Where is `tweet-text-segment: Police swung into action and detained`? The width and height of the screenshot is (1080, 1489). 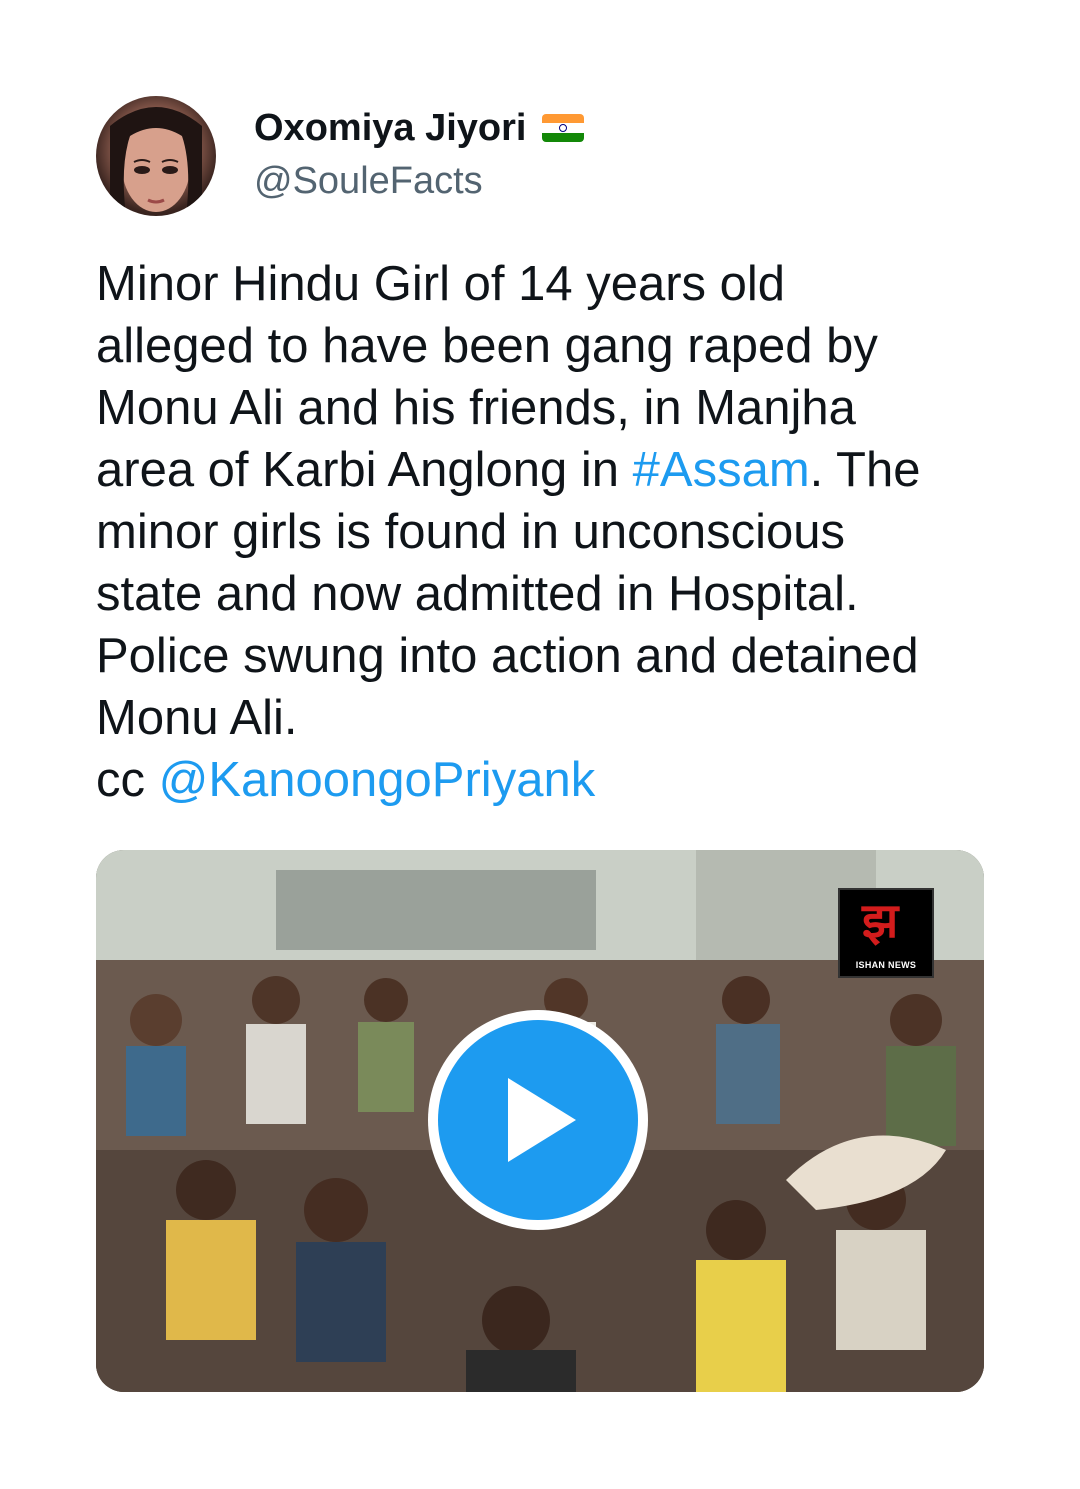 tweet-text-segment: Police swung into action and detained is located at coordinates (507, 656).